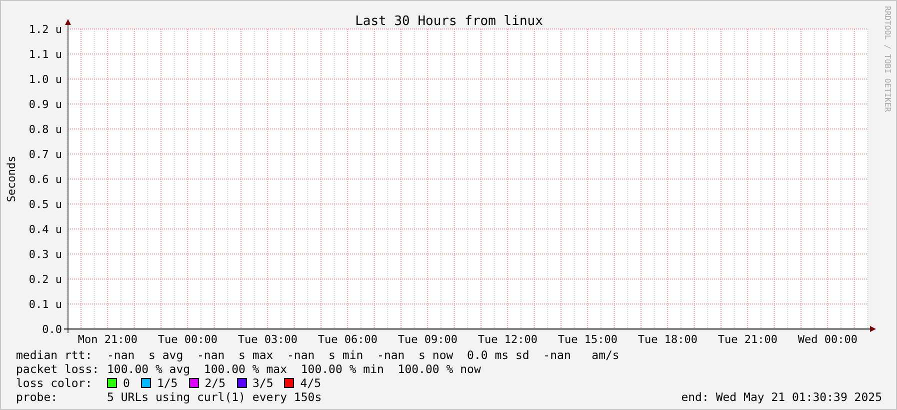  I want to click on legend-label: loss color:, so click(55, 383).